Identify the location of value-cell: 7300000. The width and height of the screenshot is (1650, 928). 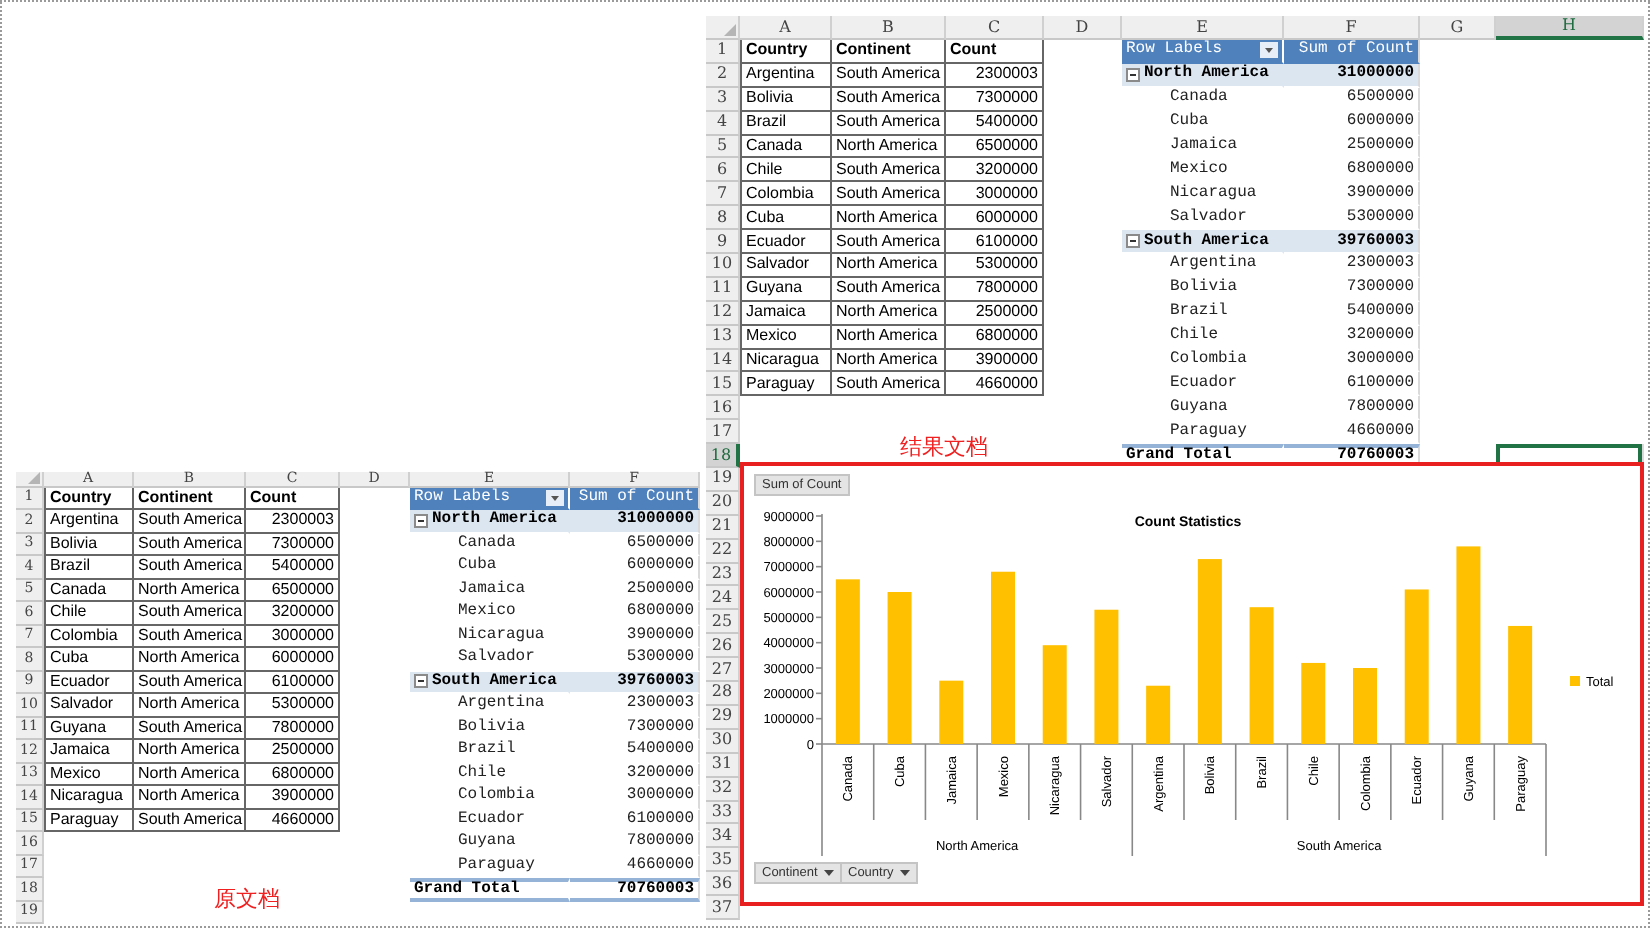
(635, 728).